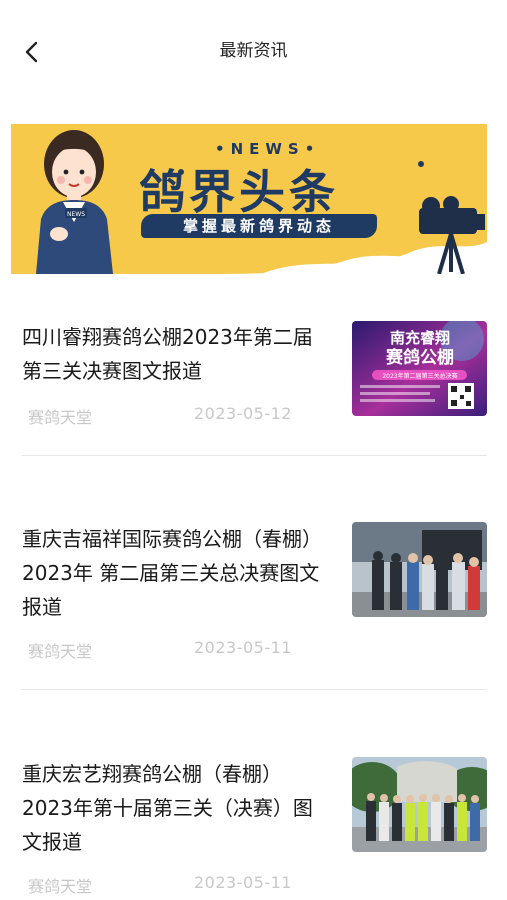 This screenshot has height=900, width=507. I want to click on news-thumbnail: 南充睿翔 赛鸽公棚 2023年第二届第三关总决赛, so click(419, 368).